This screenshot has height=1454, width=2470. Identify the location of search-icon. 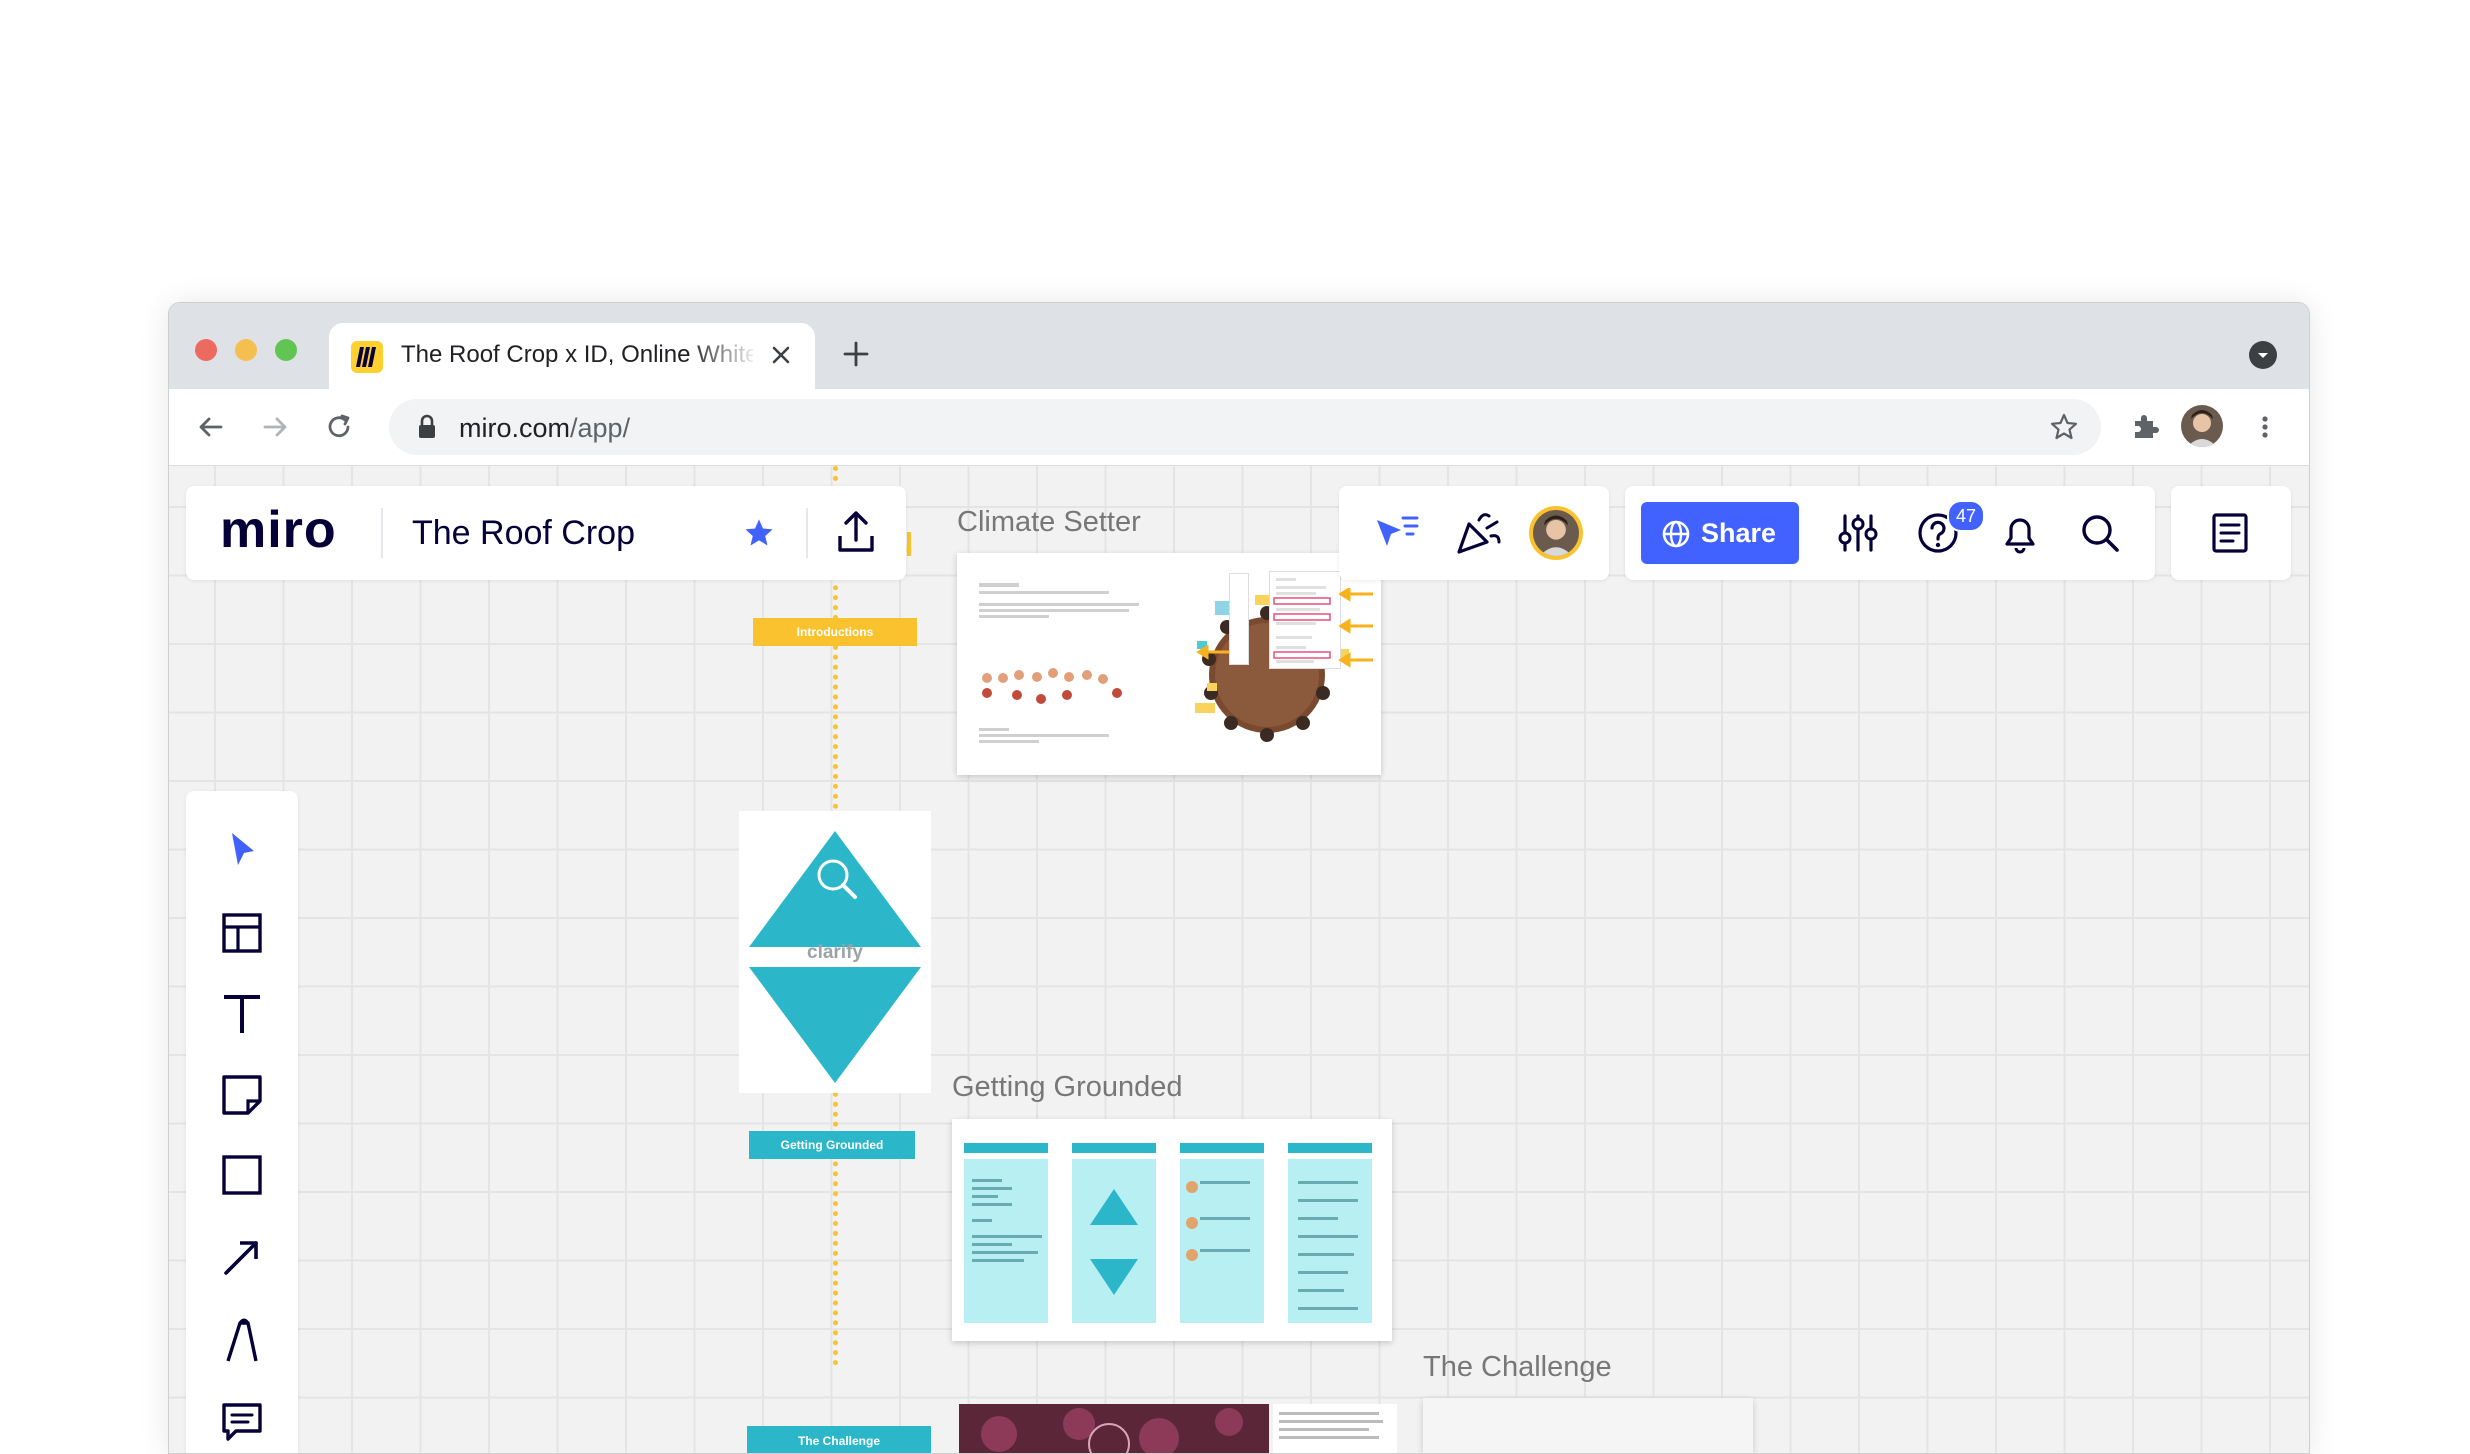
(2100, 535).